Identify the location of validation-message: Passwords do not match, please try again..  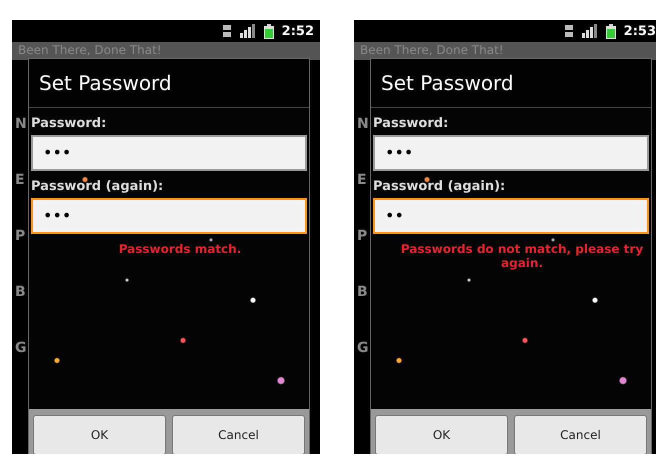
(522, 256).